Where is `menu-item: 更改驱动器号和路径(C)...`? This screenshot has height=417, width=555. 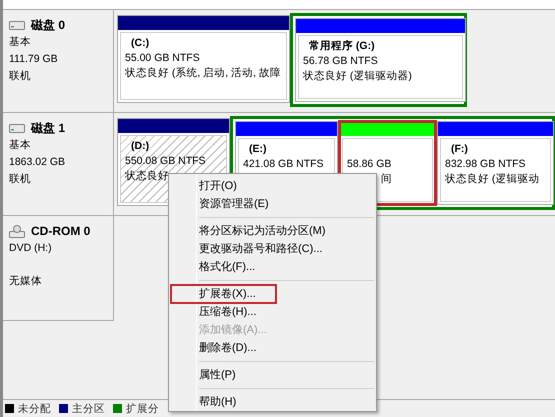
menu-item: 更改驱动器号和路径(C)... is located at coordinates (249, 249).